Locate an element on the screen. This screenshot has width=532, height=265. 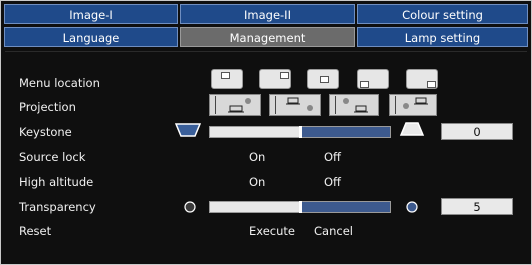
menu-location-label: Menu location is located at coordinates (59, 83).